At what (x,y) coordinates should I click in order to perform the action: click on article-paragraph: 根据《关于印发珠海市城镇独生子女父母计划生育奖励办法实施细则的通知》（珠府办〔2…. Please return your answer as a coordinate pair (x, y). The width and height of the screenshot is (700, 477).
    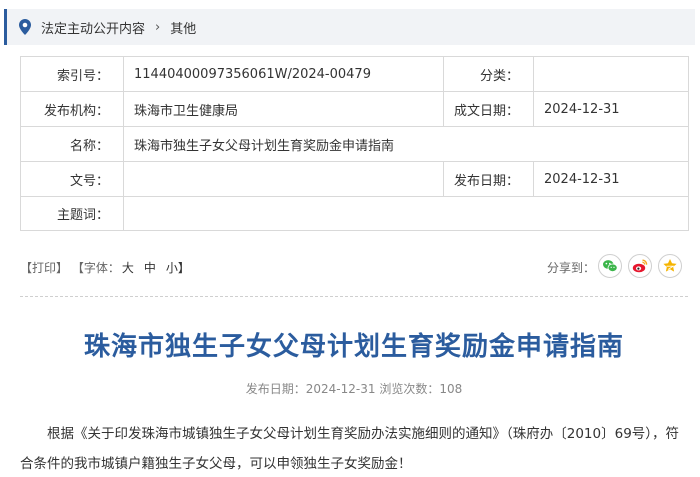
    Looking at the image, I should click on (350, 449).